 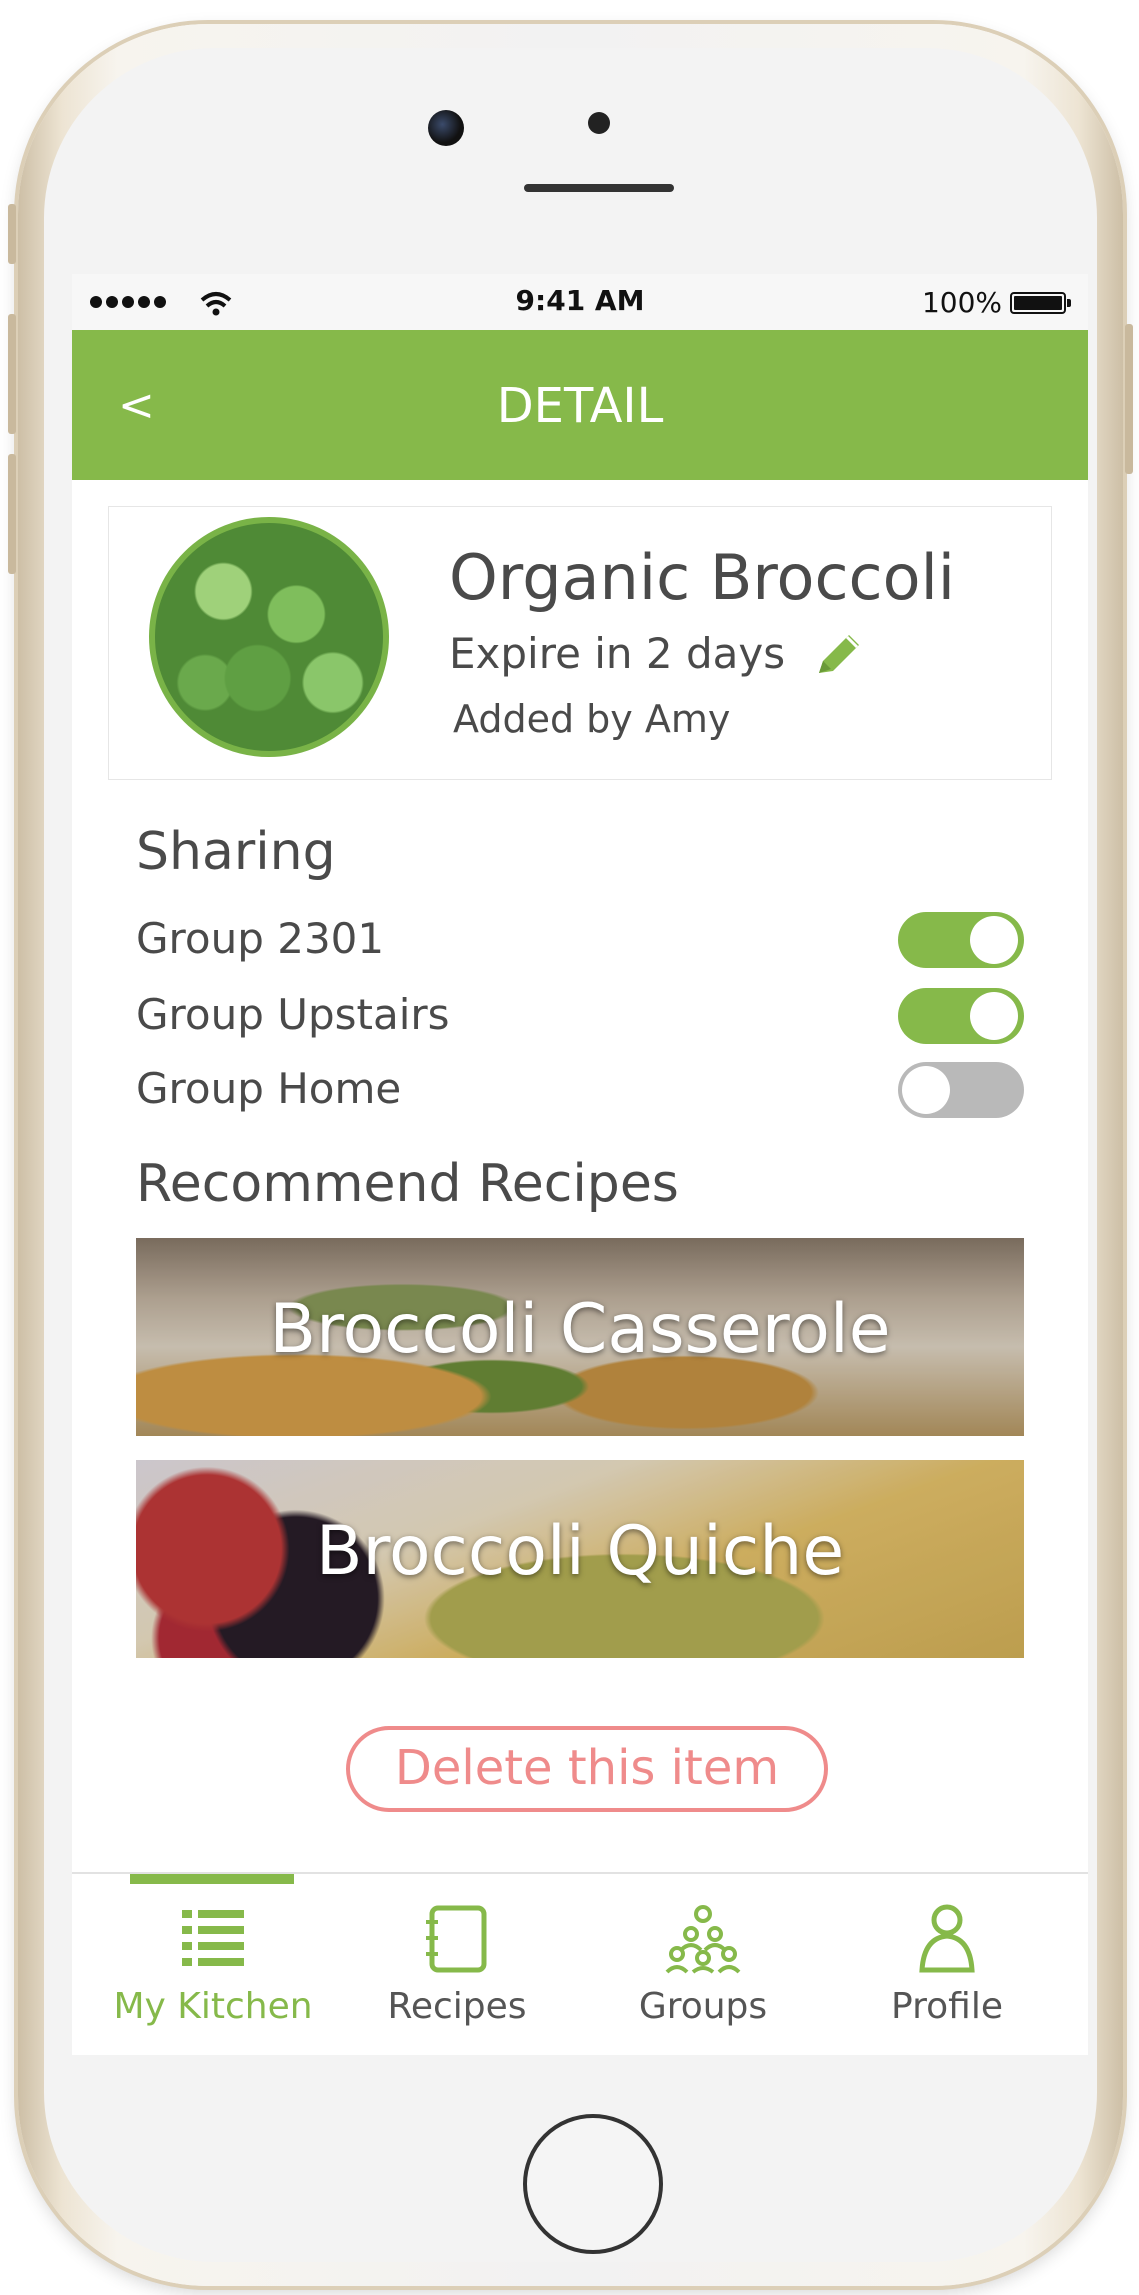 What do you see at coordinates (580, 937) in the screenshot?
I see `sharing-row-group-2301: Group 2301` at bounding box center [580, 937].